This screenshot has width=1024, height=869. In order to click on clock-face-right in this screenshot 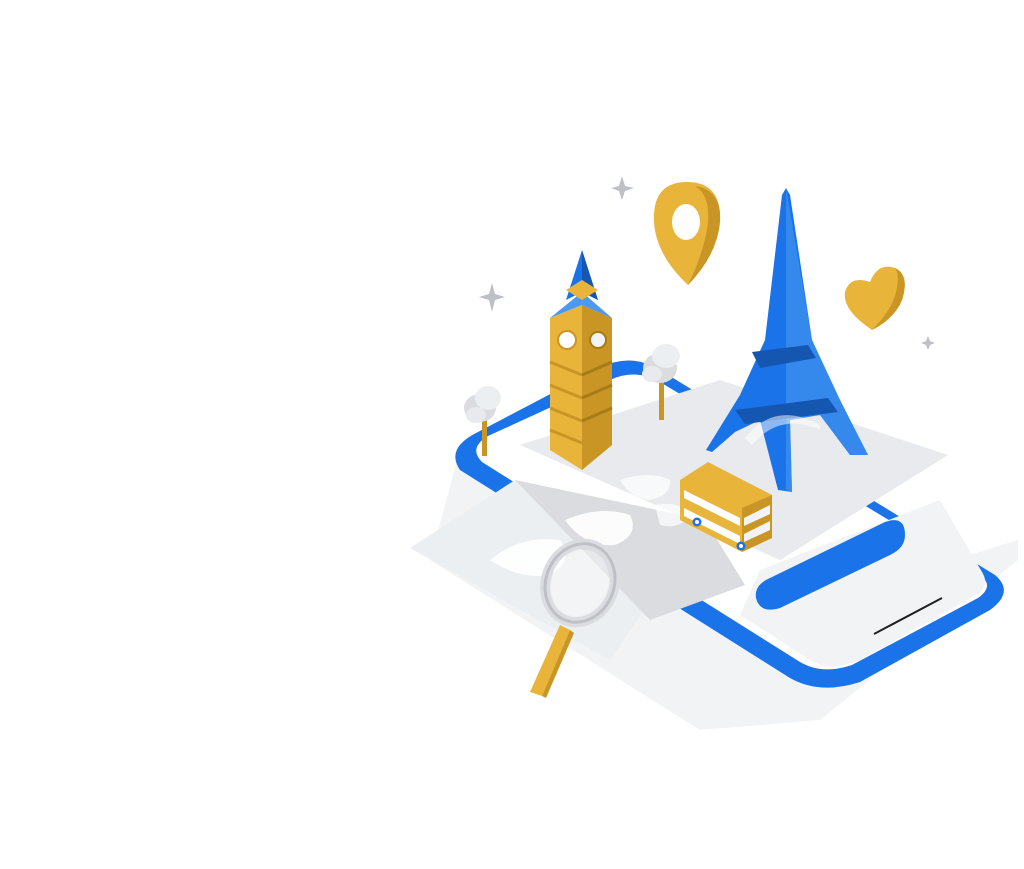, I will do `click(598, 340)`.